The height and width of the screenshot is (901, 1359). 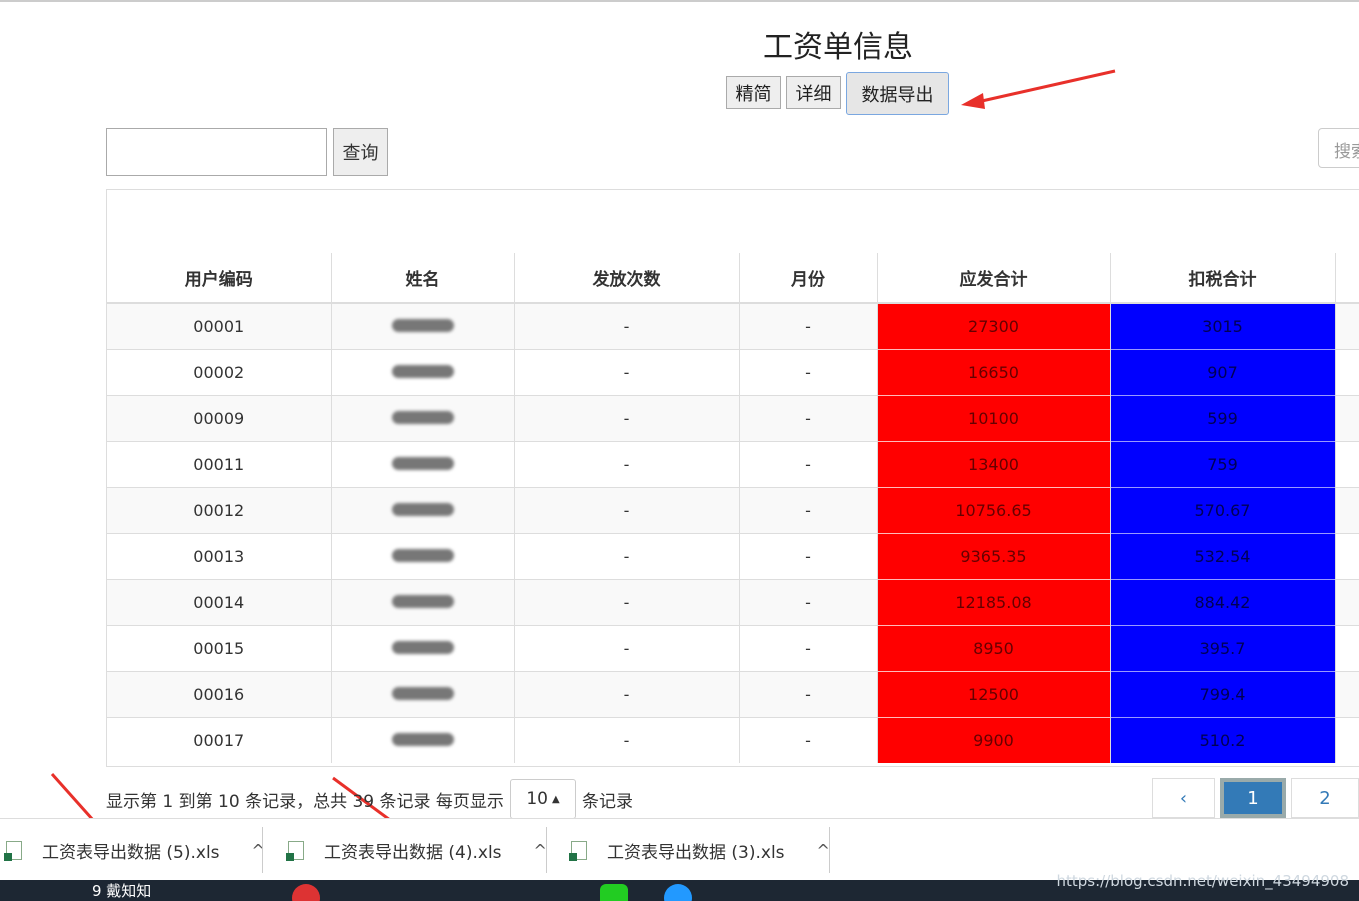 I want to click on column-header-tax-total: 扣税合计, so click(x=1223, y=278).